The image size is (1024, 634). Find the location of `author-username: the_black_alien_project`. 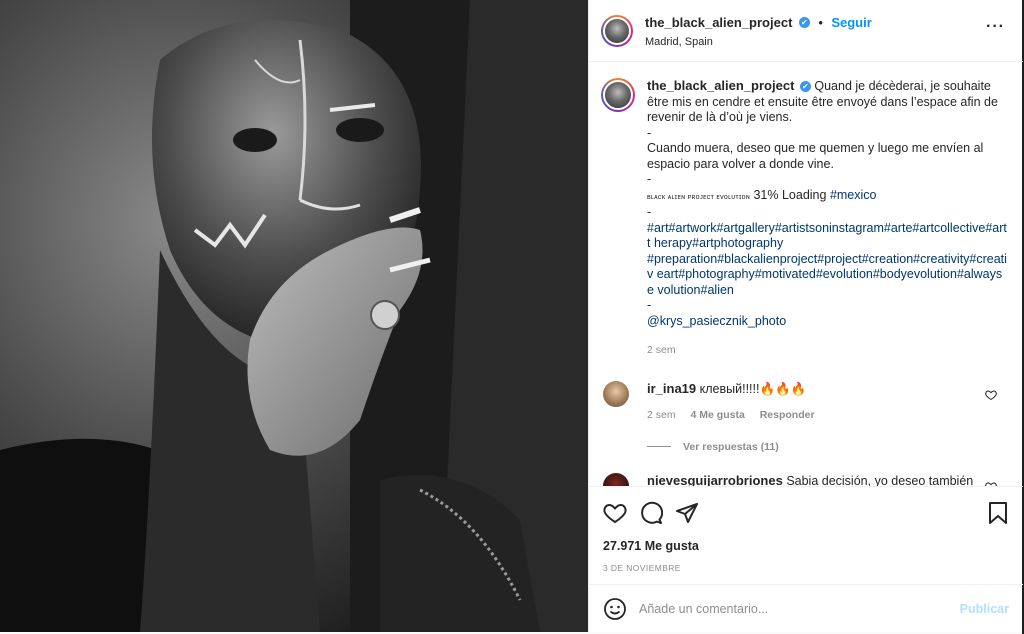

author-username: the_black_alien_project is located at coordinates (718, 22).